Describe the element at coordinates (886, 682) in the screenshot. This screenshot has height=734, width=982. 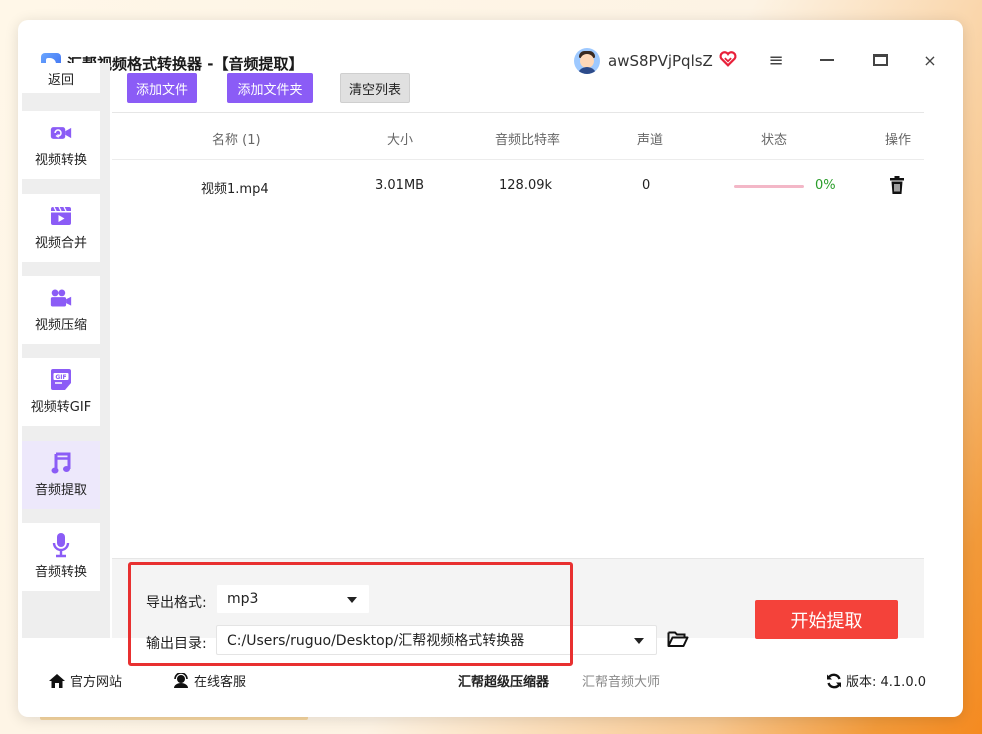
I see `version-label: 版本: 4.1.0.0` at that location.